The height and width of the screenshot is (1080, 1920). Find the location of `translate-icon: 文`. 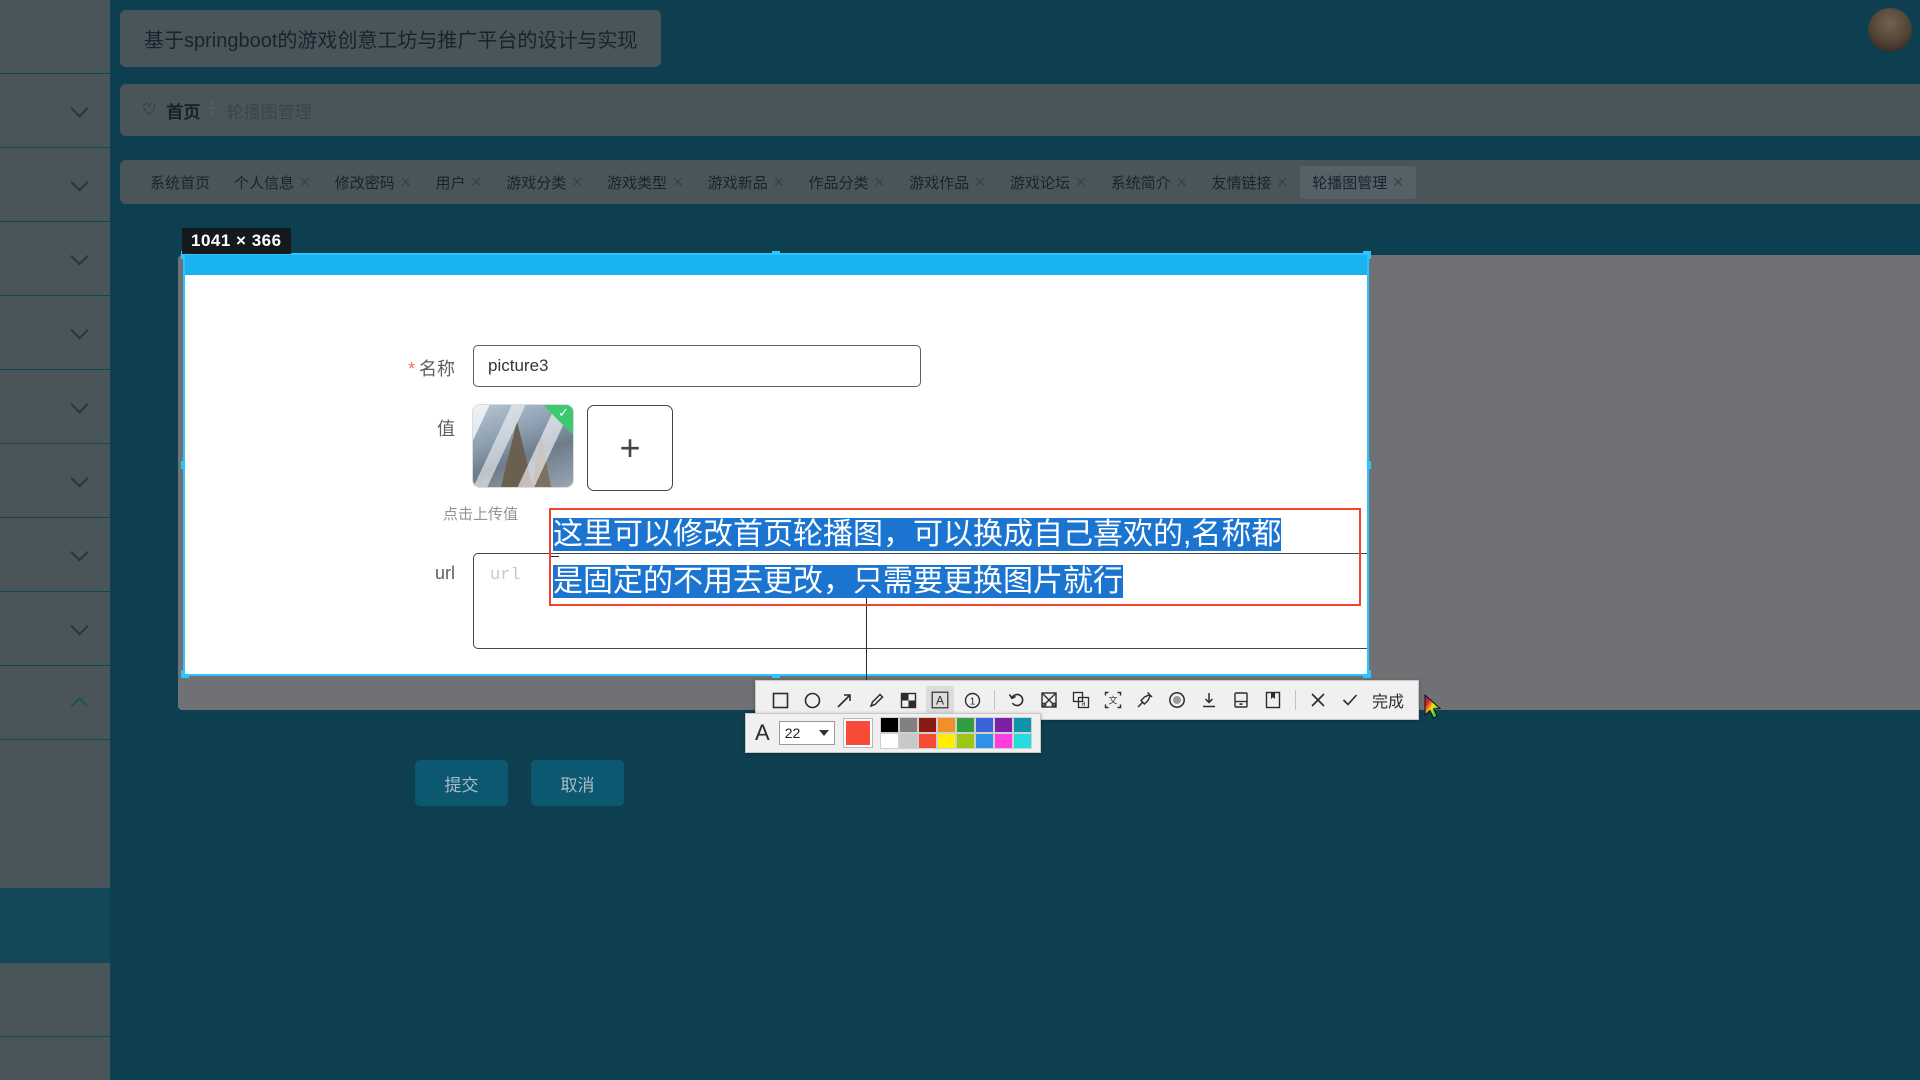

translate-icon: 文 is located at coordinates (1113, 700).